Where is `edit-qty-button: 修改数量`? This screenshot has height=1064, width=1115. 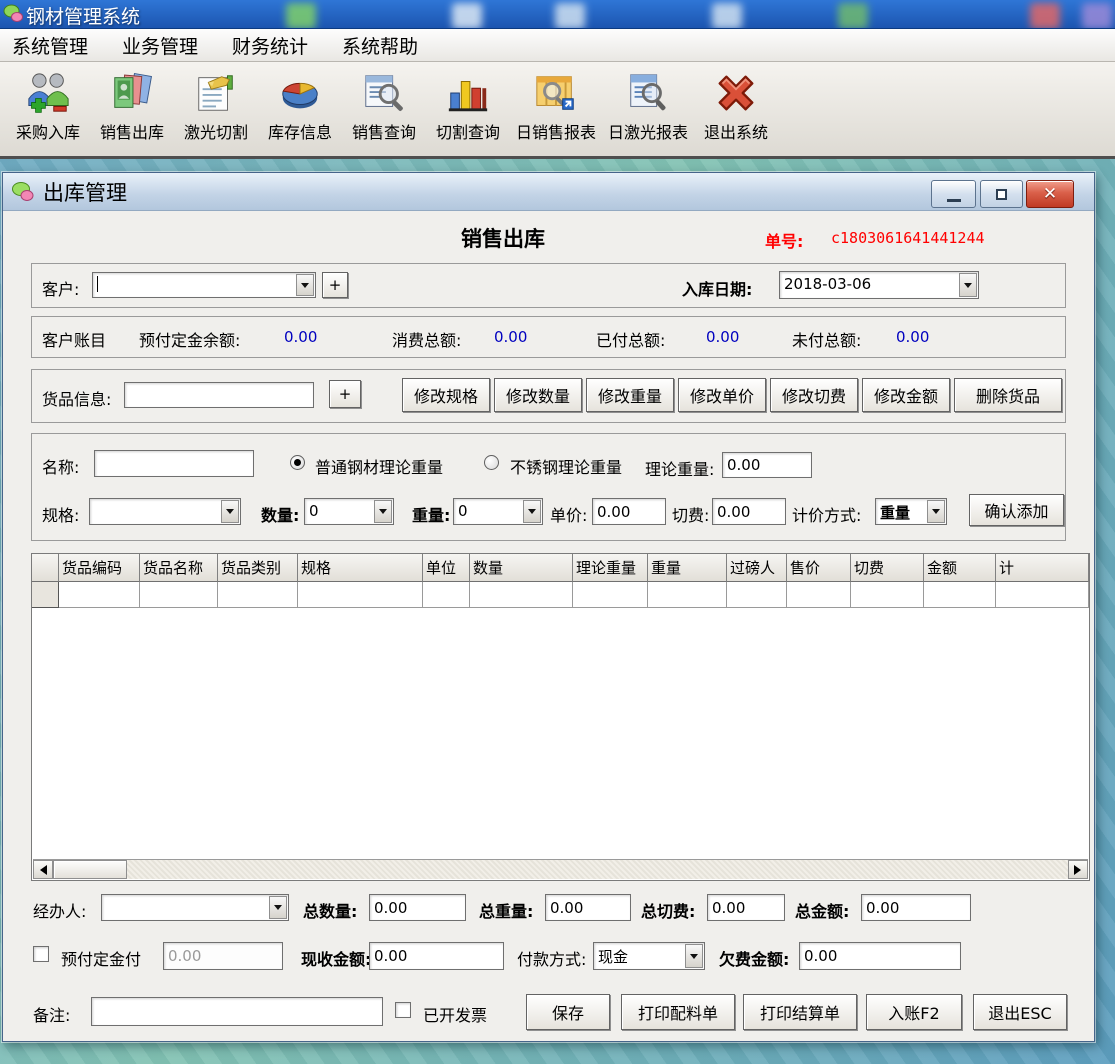
edit-qty-button: 修改数量 is located at coordinates (538, 395).